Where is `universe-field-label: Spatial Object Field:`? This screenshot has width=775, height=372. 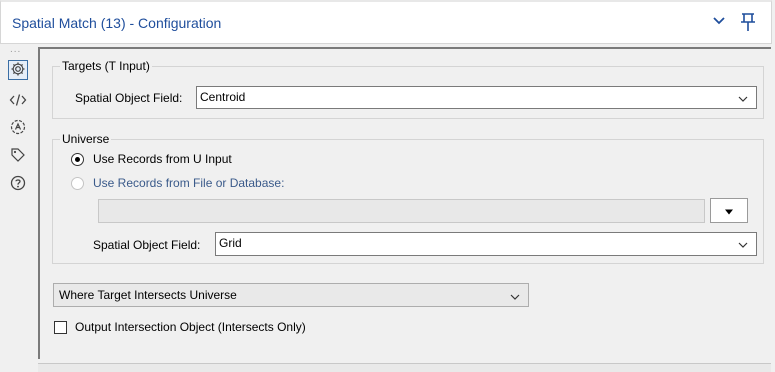 universe-field-label: Spatial Object Field: is located at coordinates (147, 245).